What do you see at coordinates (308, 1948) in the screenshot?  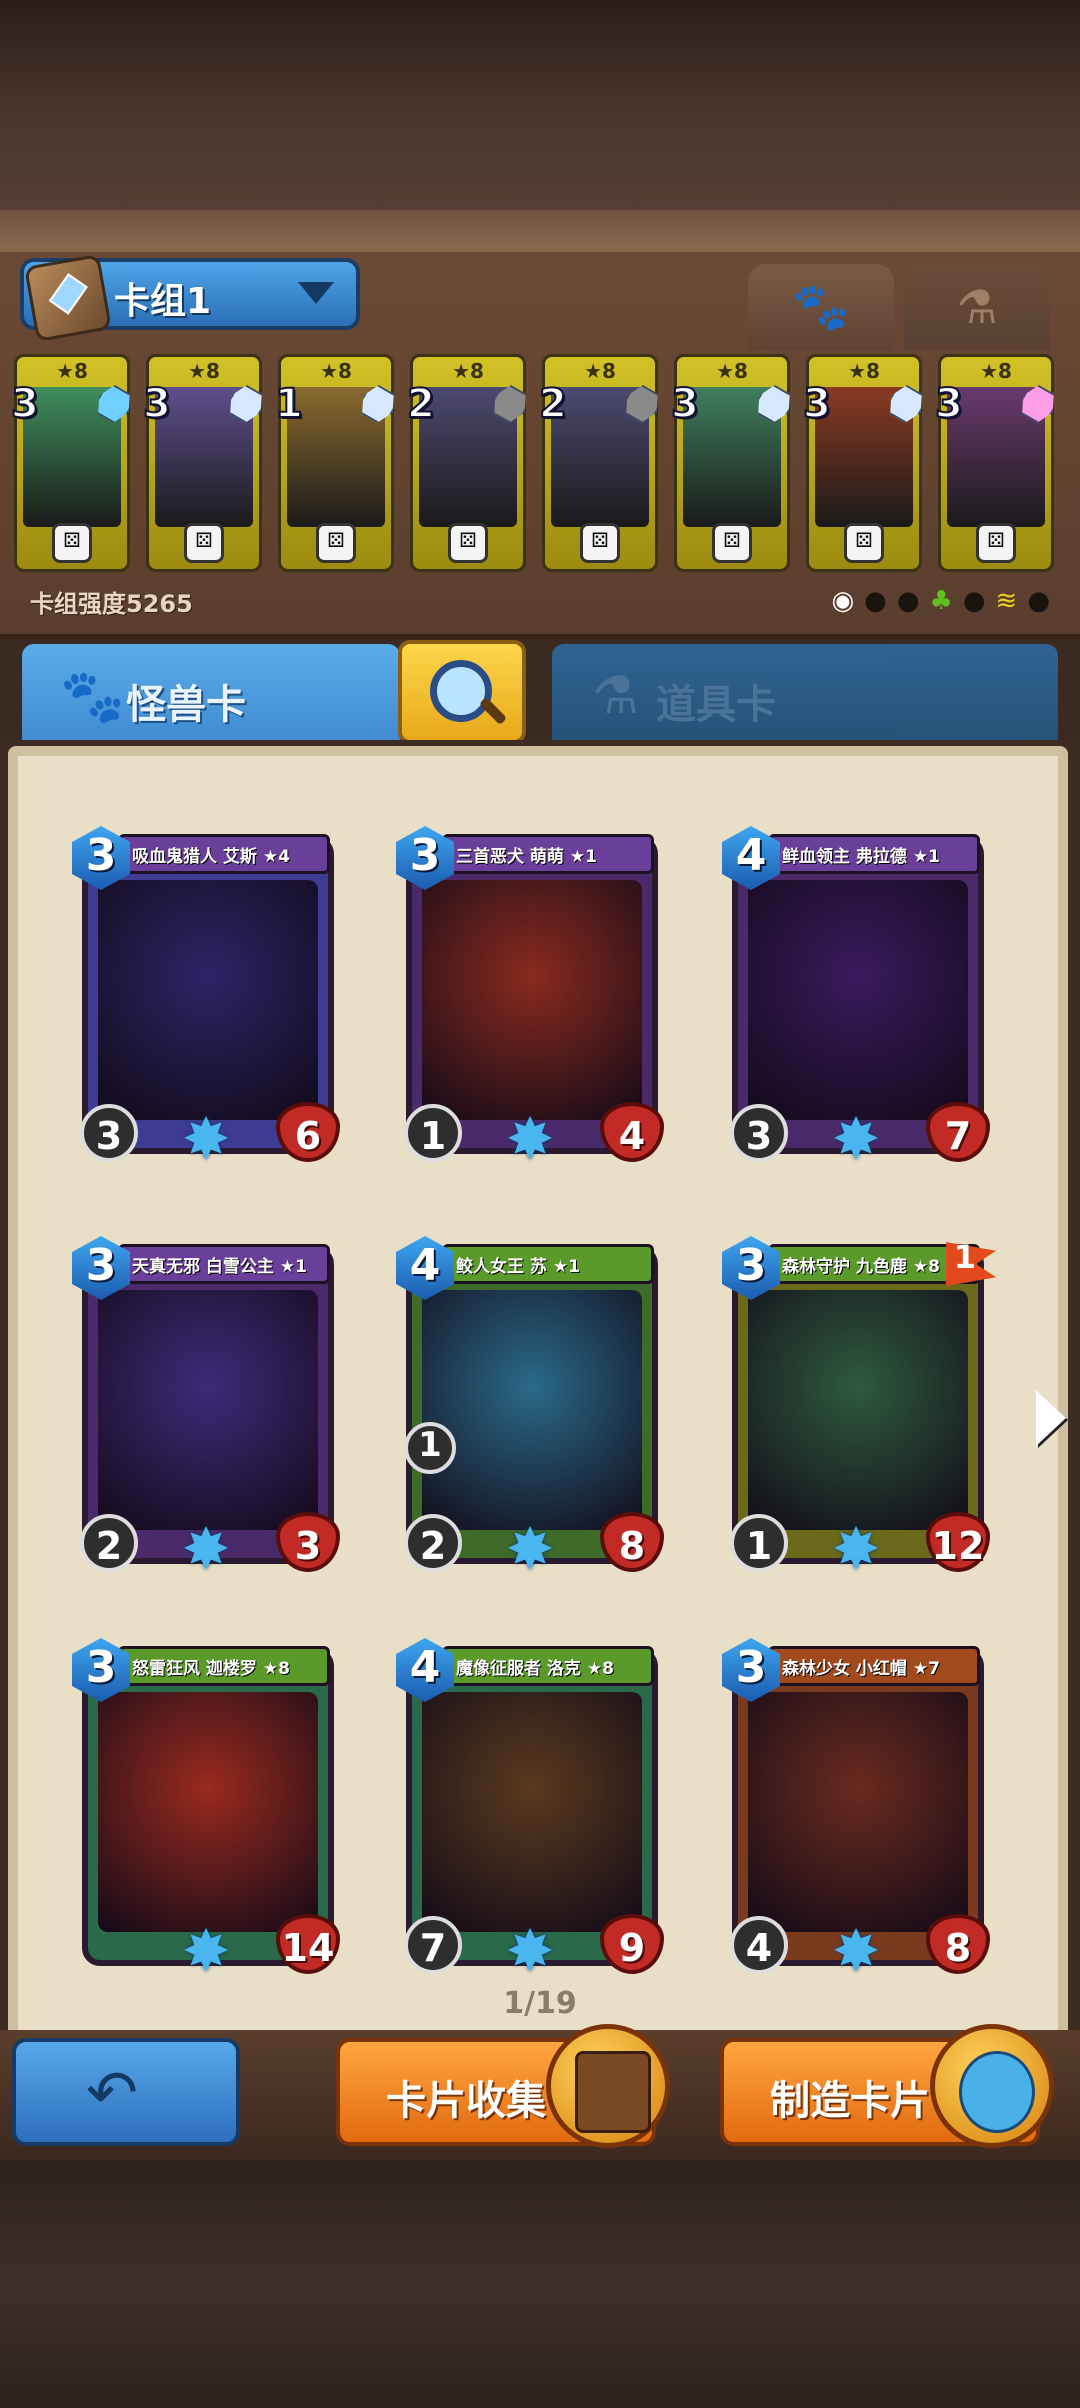 I see `card-health: 14` at bounding box center [308, 1948].